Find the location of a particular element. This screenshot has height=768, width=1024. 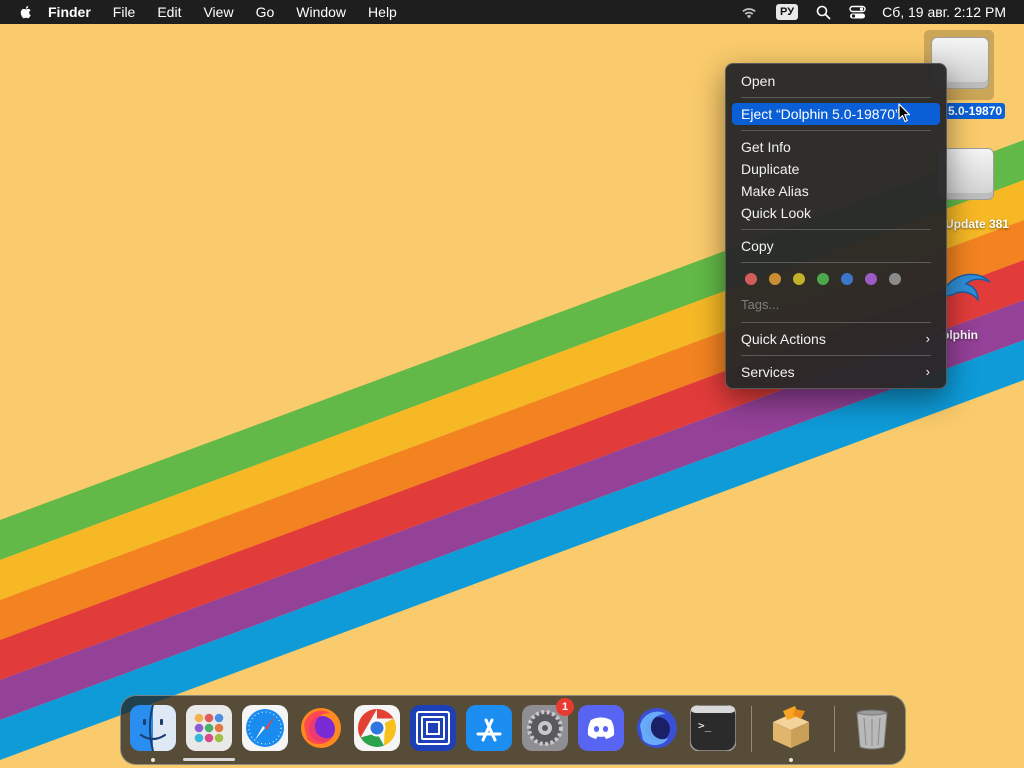

menu-bar-clock: Сб, 19 авг. 2:12 PM is located at coordinates (944, 12).